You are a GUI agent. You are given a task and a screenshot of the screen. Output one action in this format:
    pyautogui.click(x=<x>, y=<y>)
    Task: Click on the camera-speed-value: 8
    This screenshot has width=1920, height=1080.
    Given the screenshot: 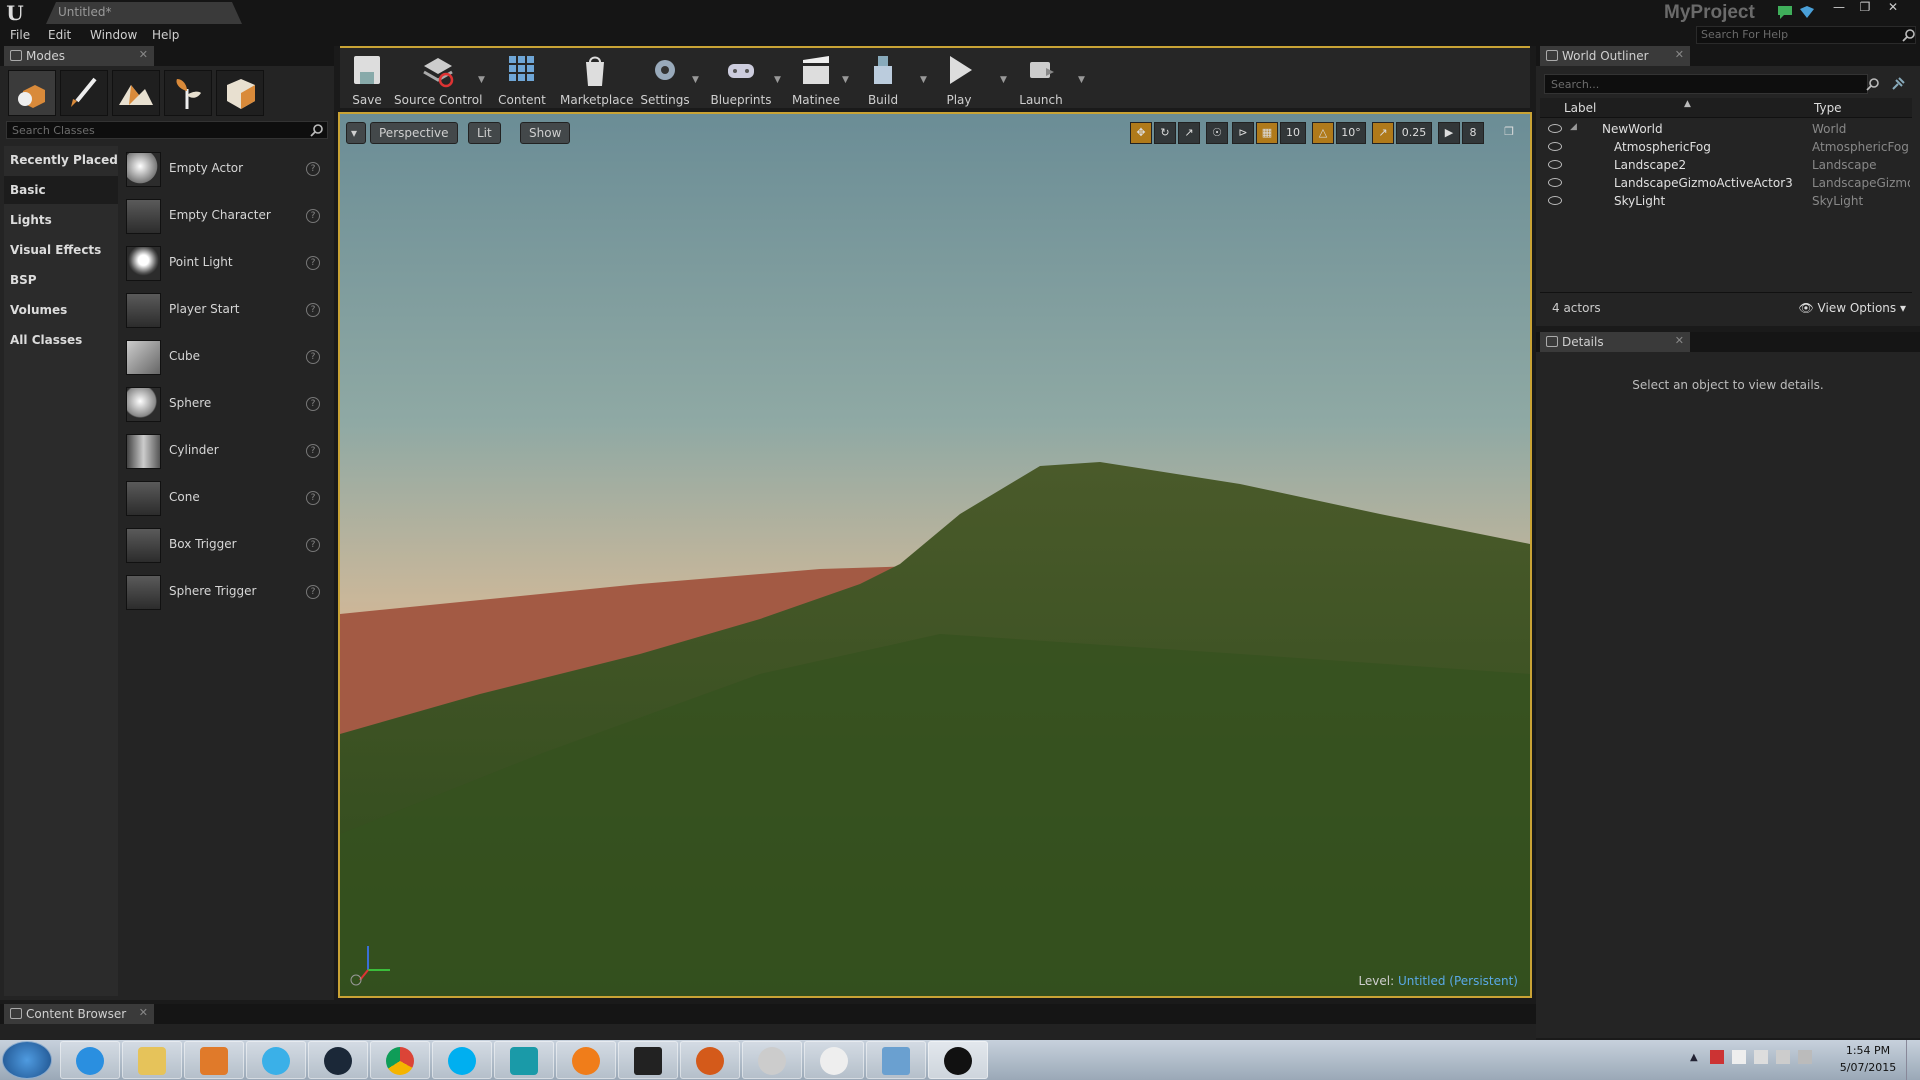 What is the action you would take?
    pyautogui.click(x=1473, y=133)
    